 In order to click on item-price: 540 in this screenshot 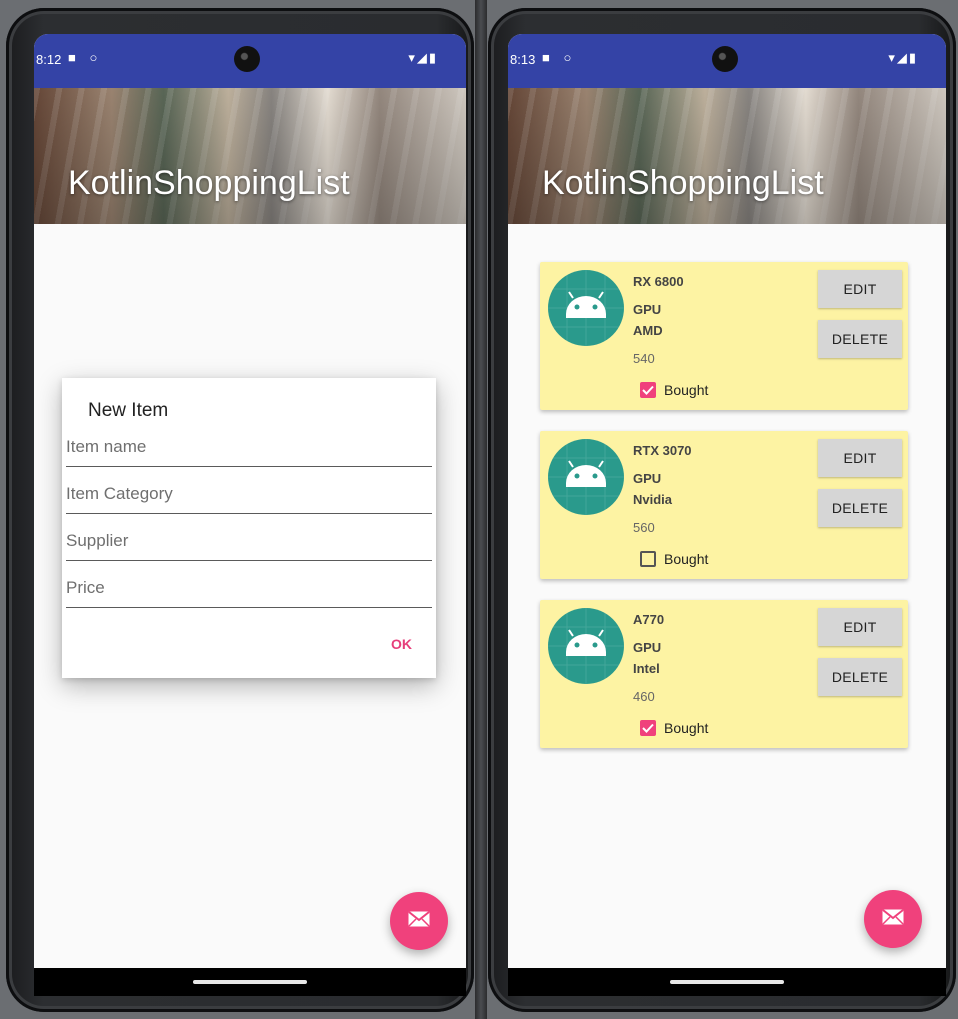, I will do `click(644, 358)`.